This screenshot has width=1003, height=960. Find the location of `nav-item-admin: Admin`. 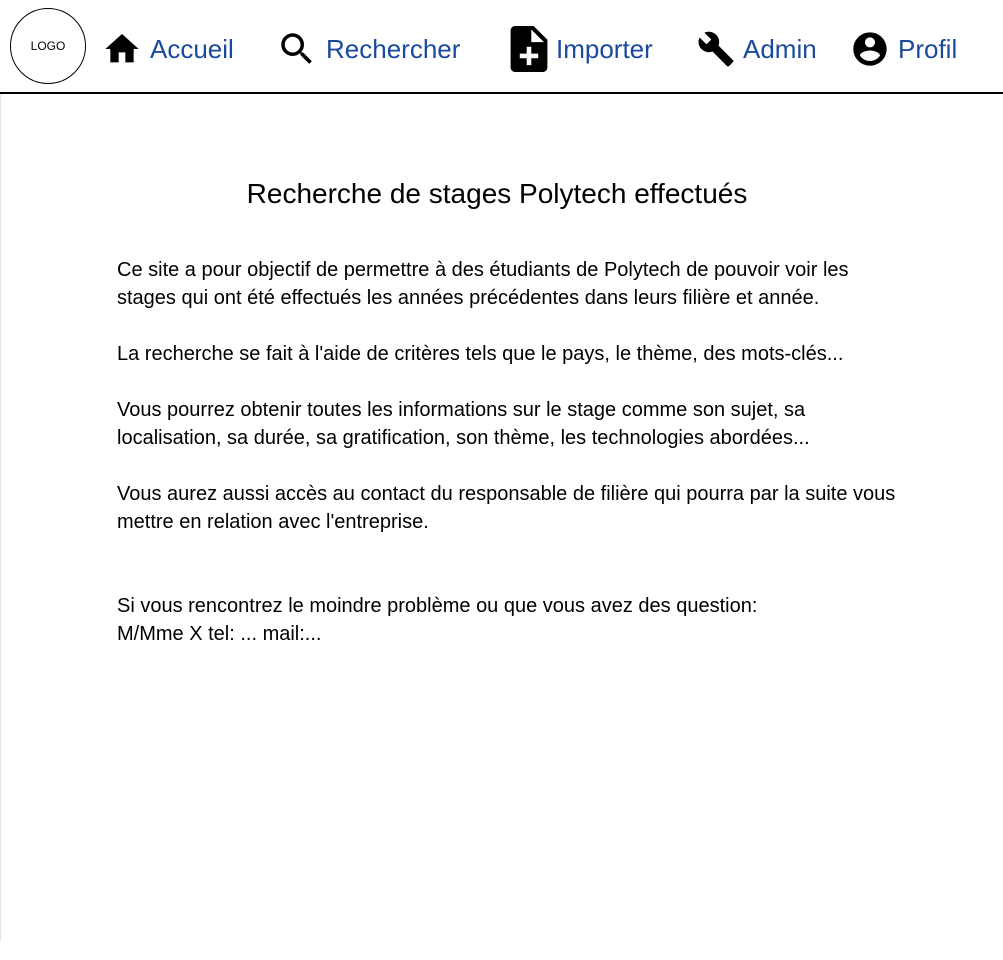

nav-item-admin: Admin is located at coordinates (757, 49).